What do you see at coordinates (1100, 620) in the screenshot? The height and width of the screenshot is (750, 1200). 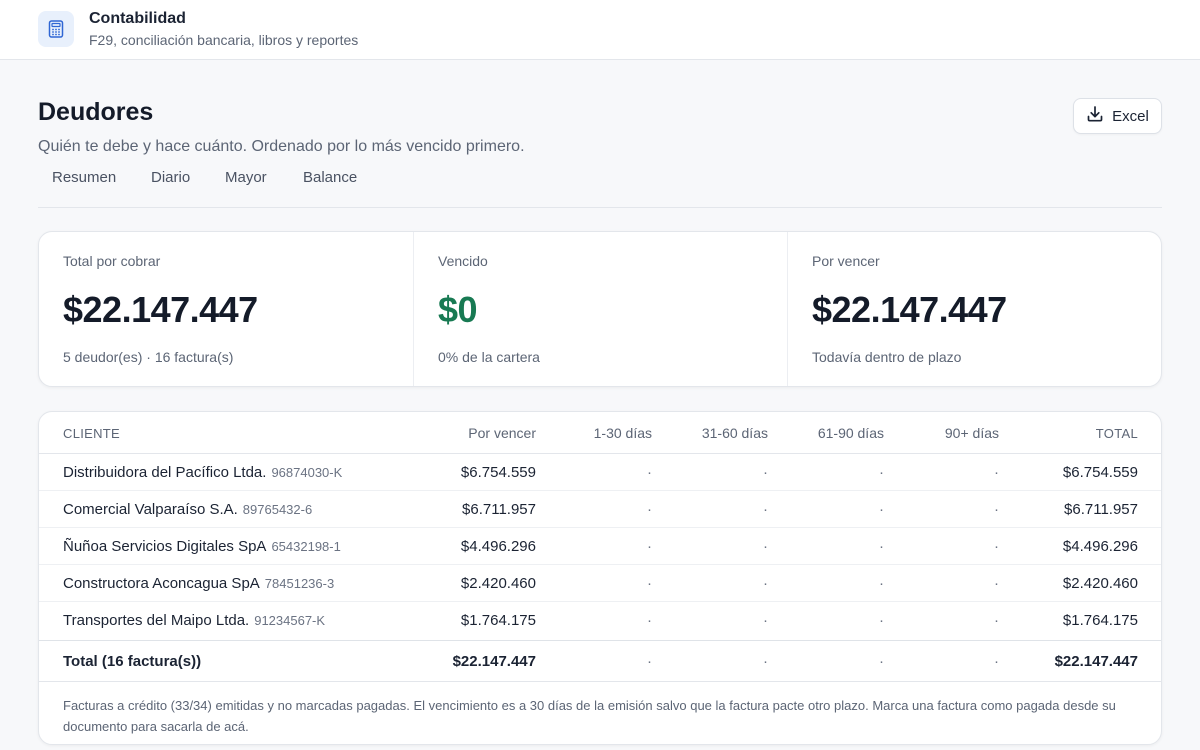 I see `amount-total: $1.764.175` at bounding box center [1100, 620].